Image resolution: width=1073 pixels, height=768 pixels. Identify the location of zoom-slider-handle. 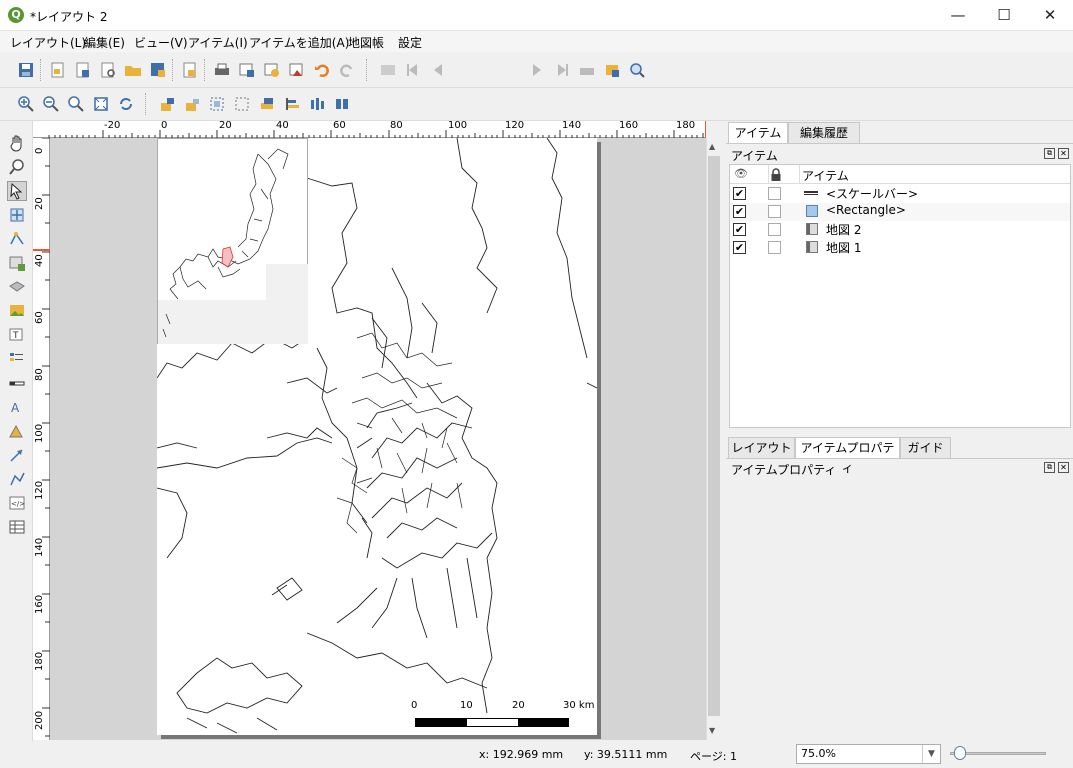
(960, 753).